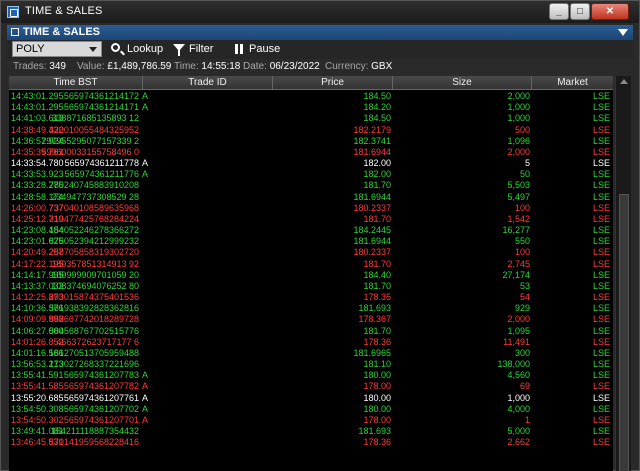 This screenshot has height=471, width=640. What do you see at coordinates (527, 419) in the screenshot?
I see `cell-size: 1` at bounding box center [527, 419].